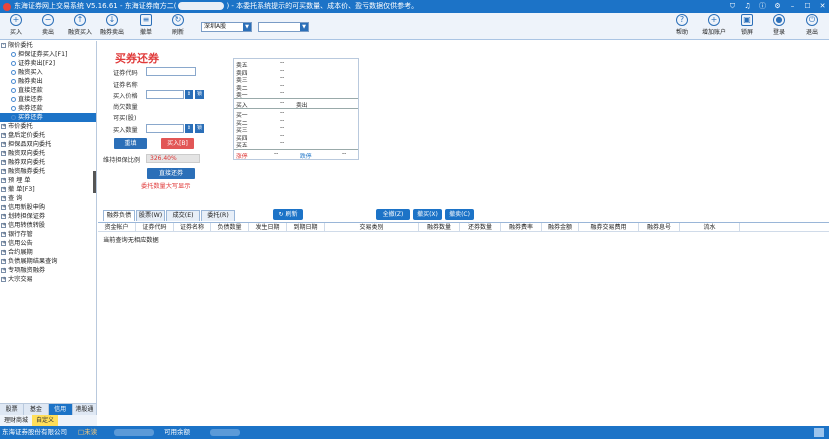 This screenshot has height=439, width=829. Describe the element at coordinates (48, 198) in the screenshot. I see `sidebar-item: + 查 询` at that location.